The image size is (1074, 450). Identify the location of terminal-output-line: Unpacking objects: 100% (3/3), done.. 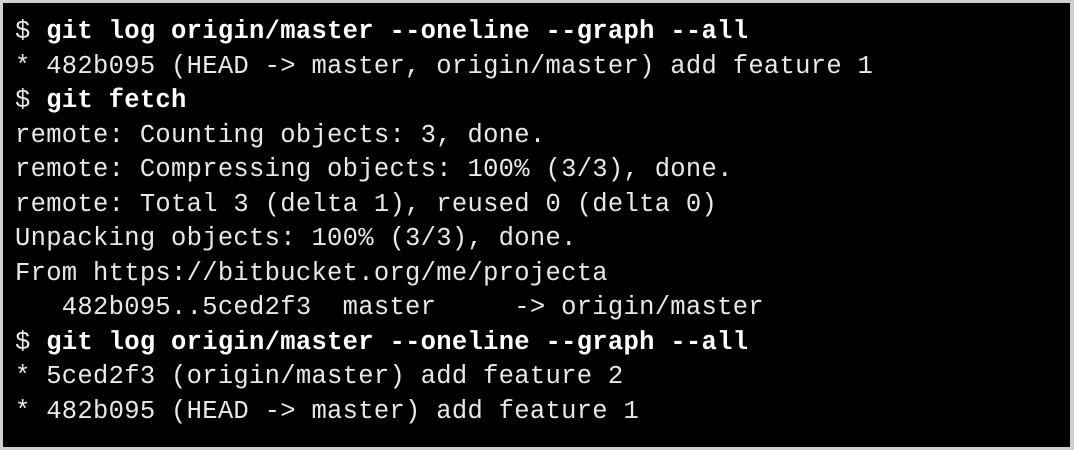
(296, 238).